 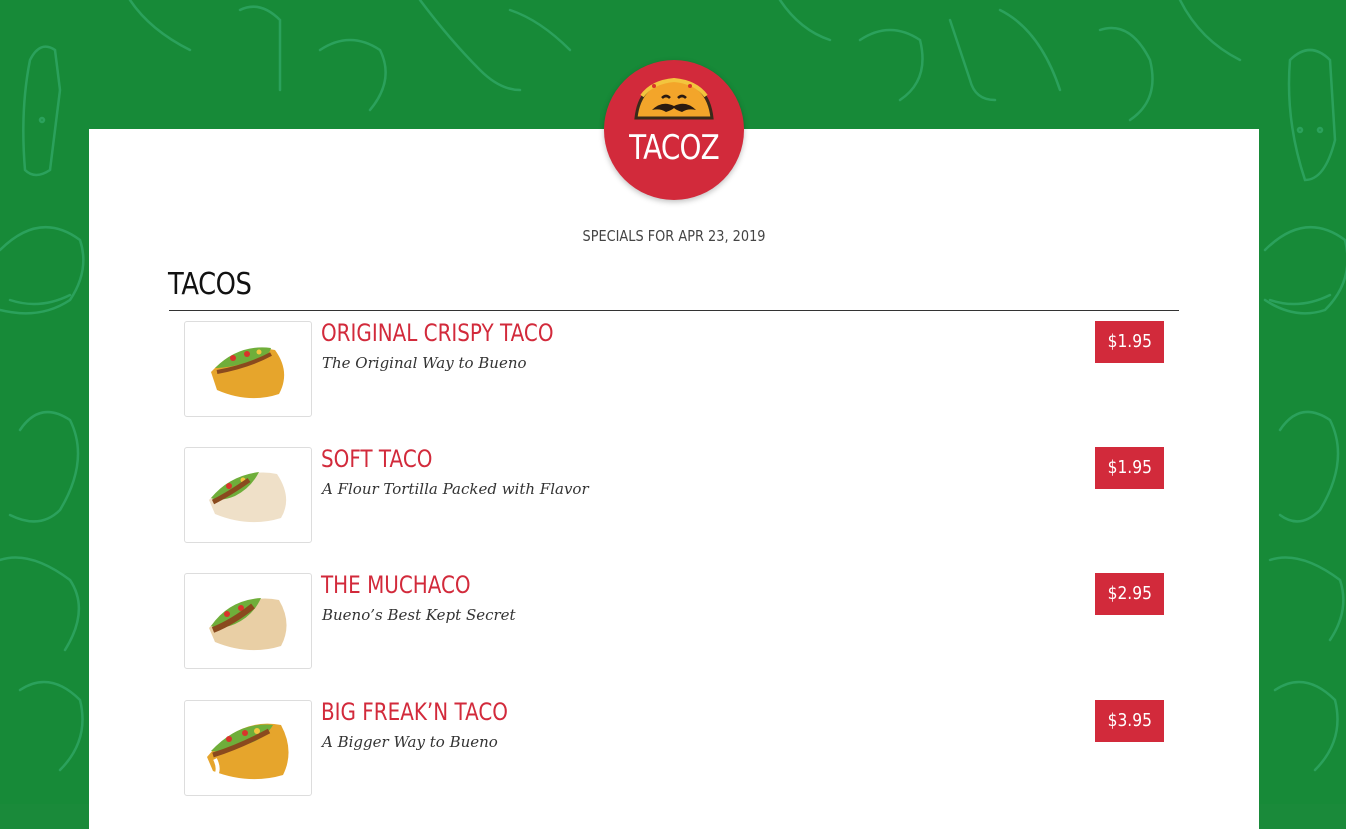 What do you see at coordinates (674, 236) in the screenshot?
I see `specials-date: SPECIALS FOR APR 23, 2019` at bounding box center [674, 236].